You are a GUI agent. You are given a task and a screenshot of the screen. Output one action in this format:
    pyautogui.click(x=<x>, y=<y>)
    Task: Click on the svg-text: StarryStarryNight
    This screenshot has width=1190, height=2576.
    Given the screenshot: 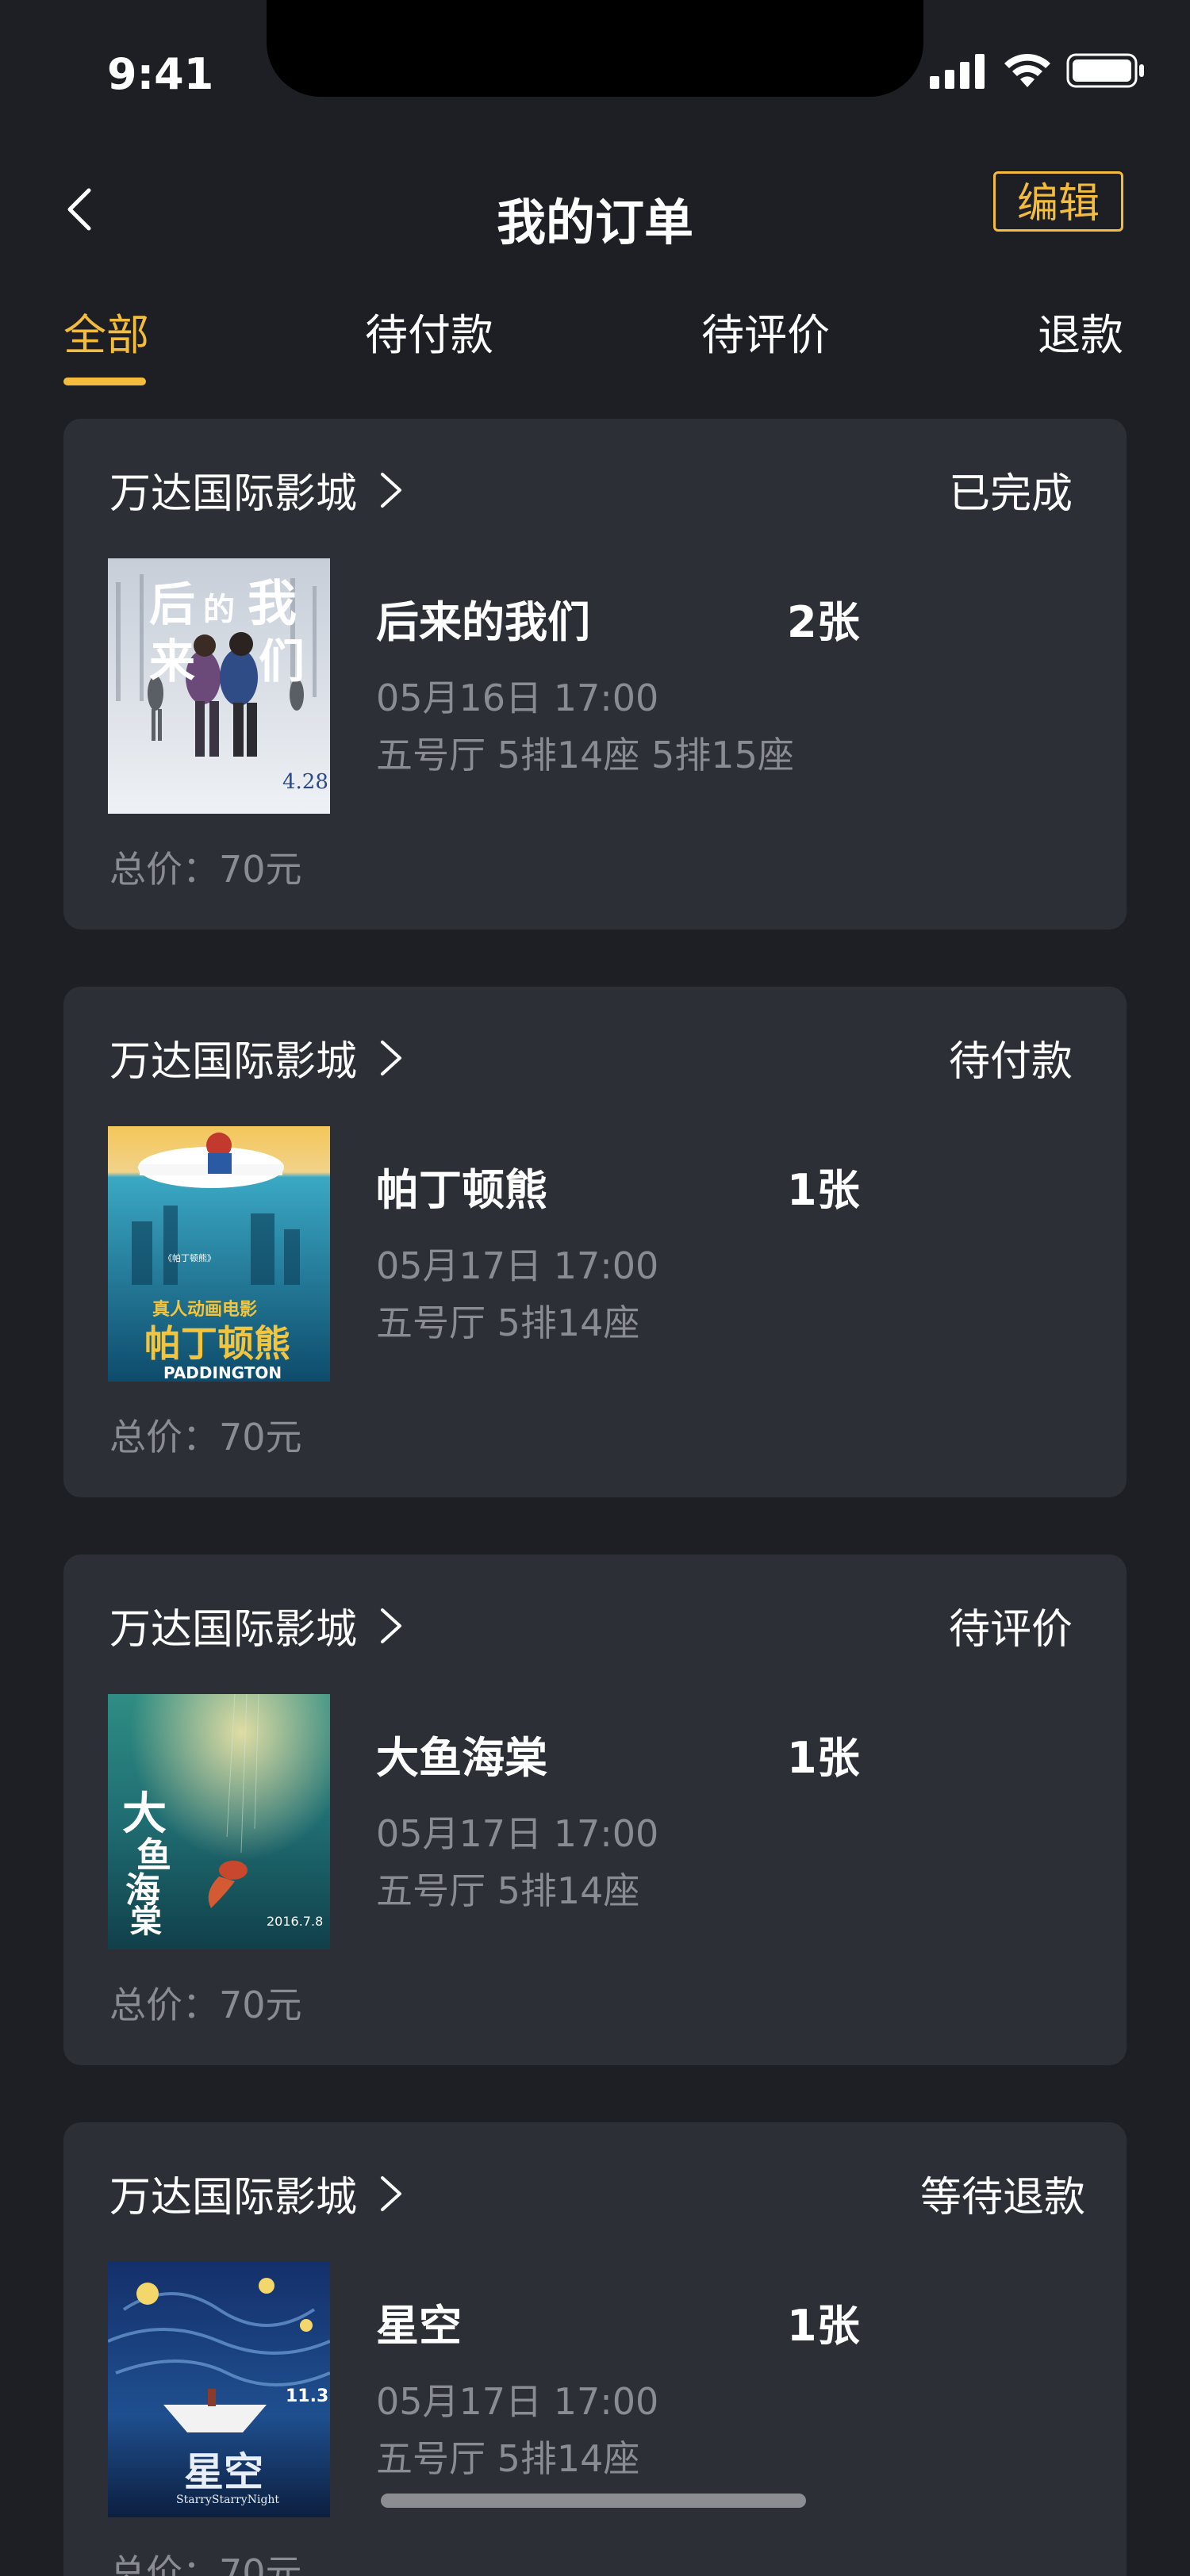 What is the action you would take?
    pyautogui.click(x=227, y=2500)
    